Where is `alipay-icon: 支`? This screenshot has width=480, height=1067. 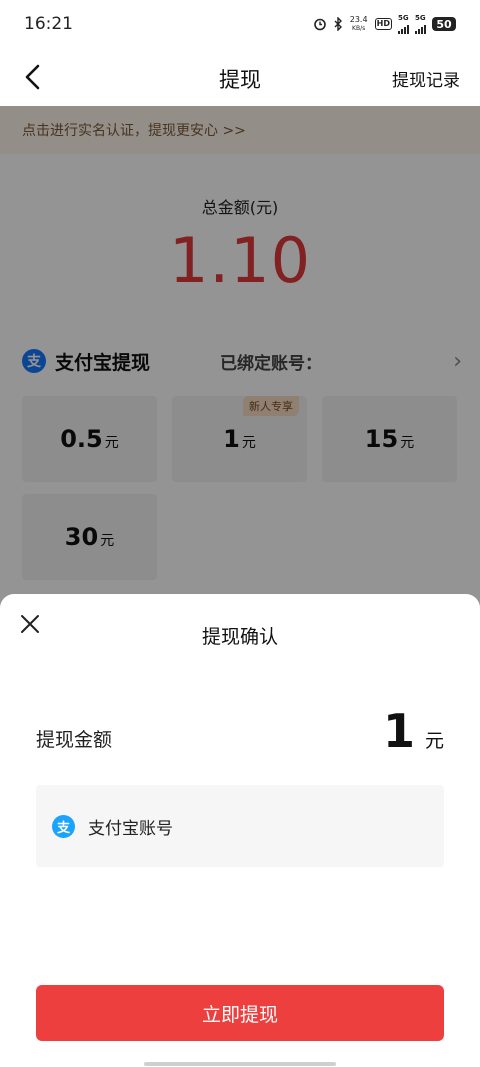 alipay-icon: 支 is located at coordinates (63, 826).